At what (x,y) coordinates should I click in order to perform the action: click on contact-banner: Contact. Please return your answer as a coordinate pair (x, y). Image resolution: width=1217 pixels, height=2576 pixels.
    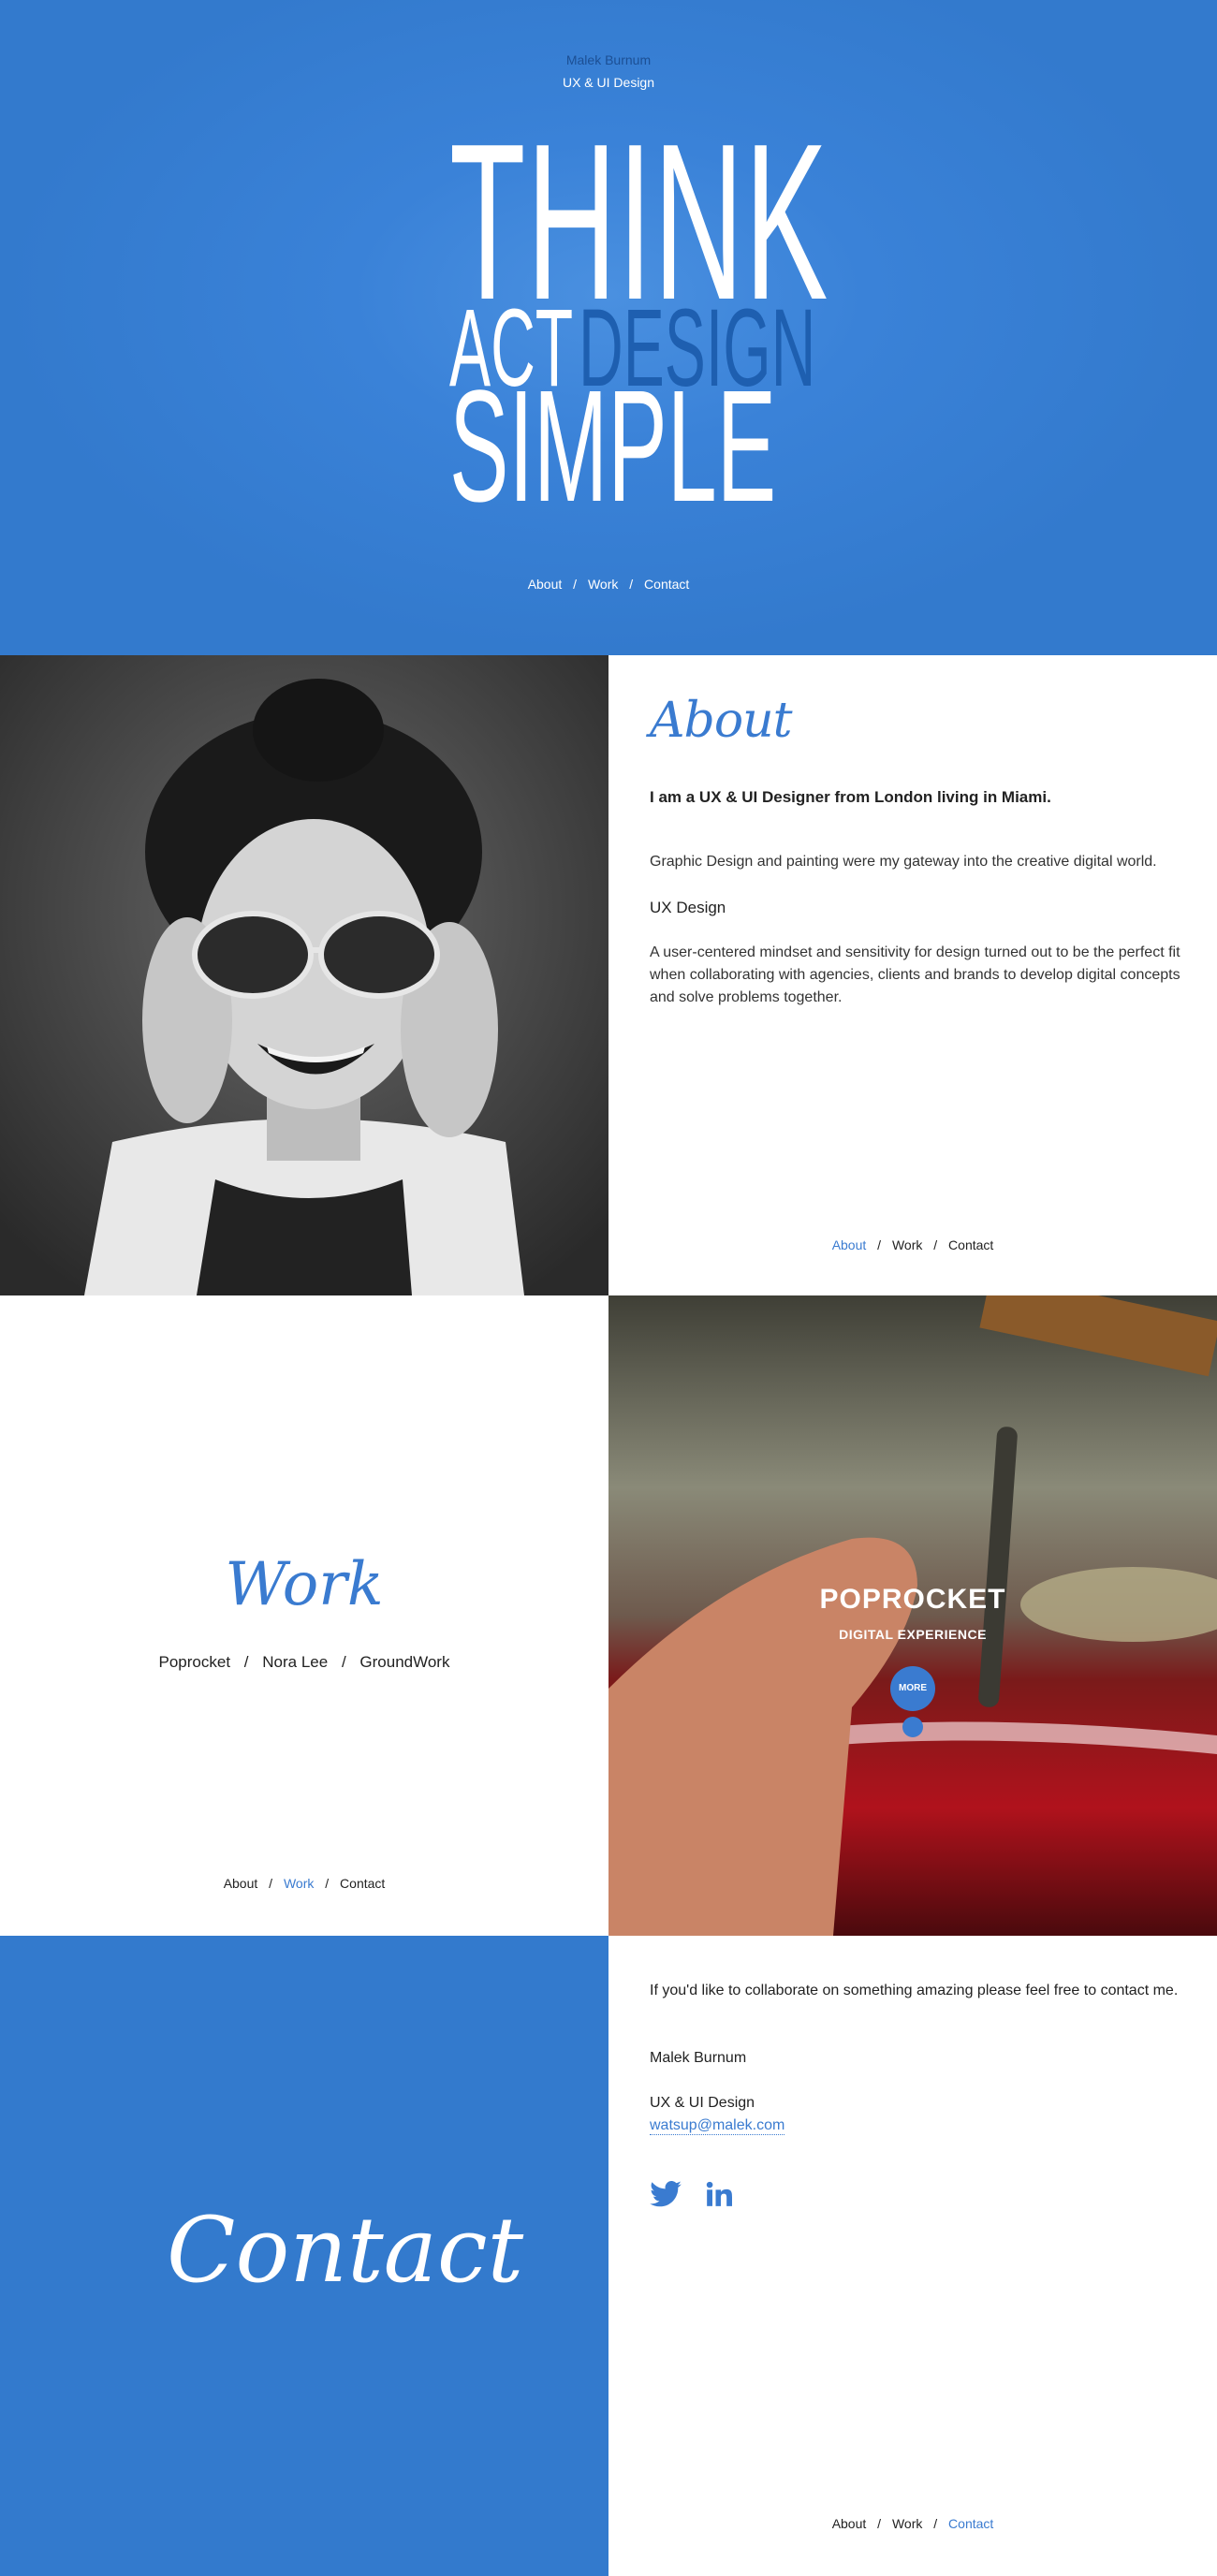
    Looking at the image, I should click on (304, 2256).